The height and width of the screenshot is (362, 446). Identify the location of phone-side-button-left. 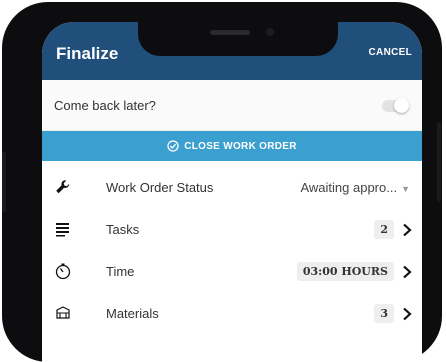
(4, 182).